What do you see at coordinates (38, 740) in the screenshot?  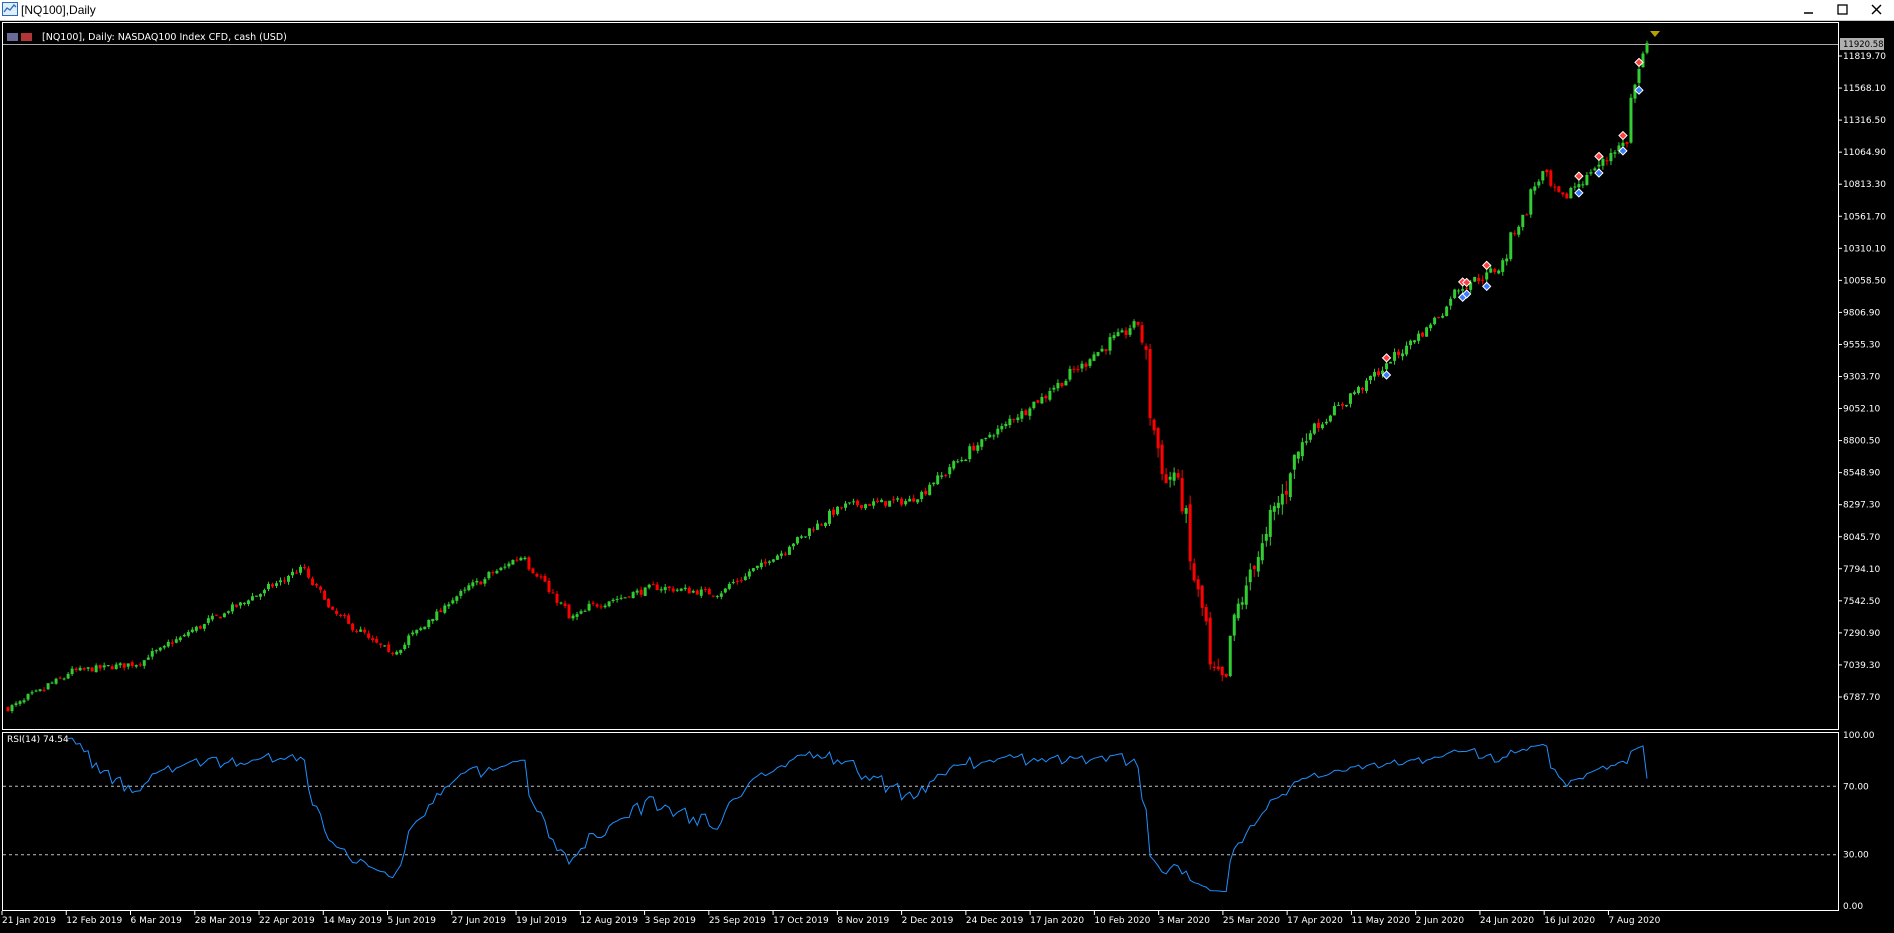 I see `rsi-label: RSI(14) 74.54` at bounding box center [38, 740].